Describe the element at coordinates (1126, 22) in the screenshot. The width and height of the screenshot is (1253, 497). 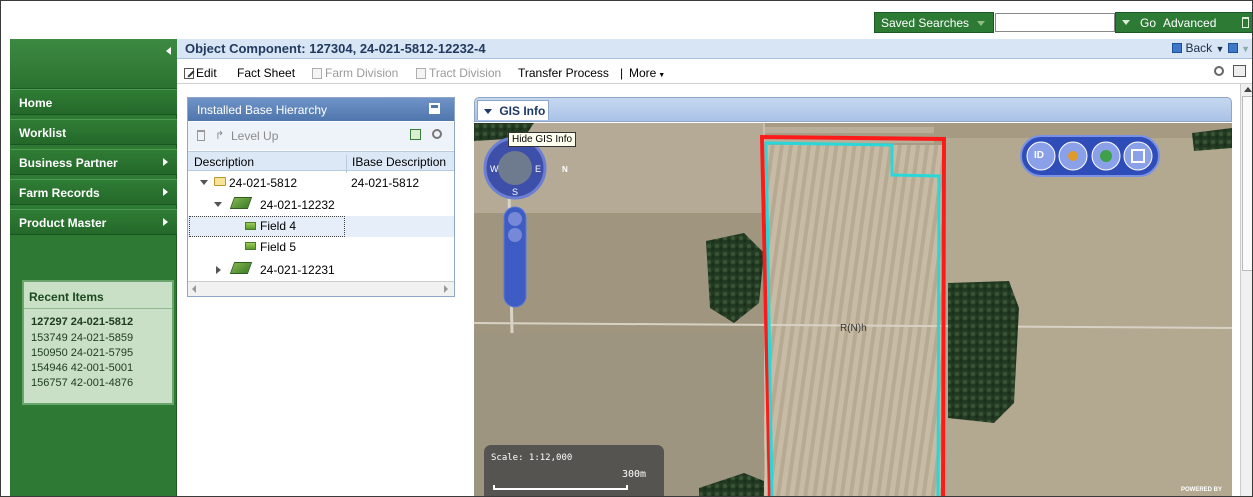
I see `search-type-dropdown-icon` at that location.